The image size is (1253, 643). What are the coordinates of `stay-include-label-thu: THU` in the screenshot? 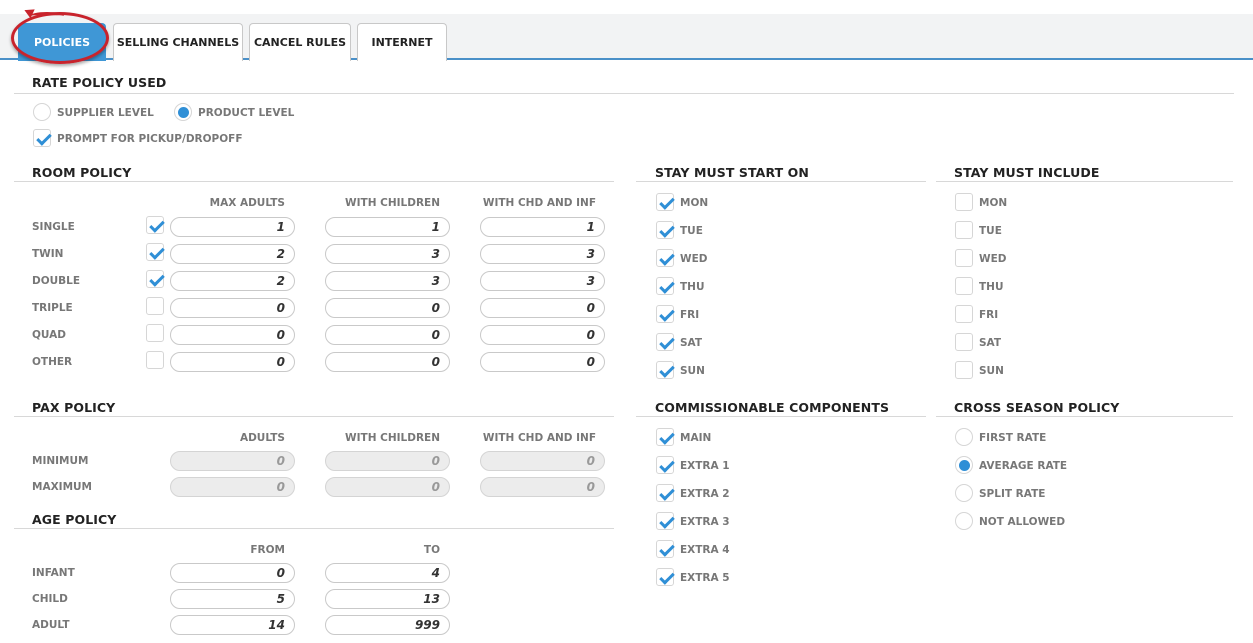 It's located at (991, 287).